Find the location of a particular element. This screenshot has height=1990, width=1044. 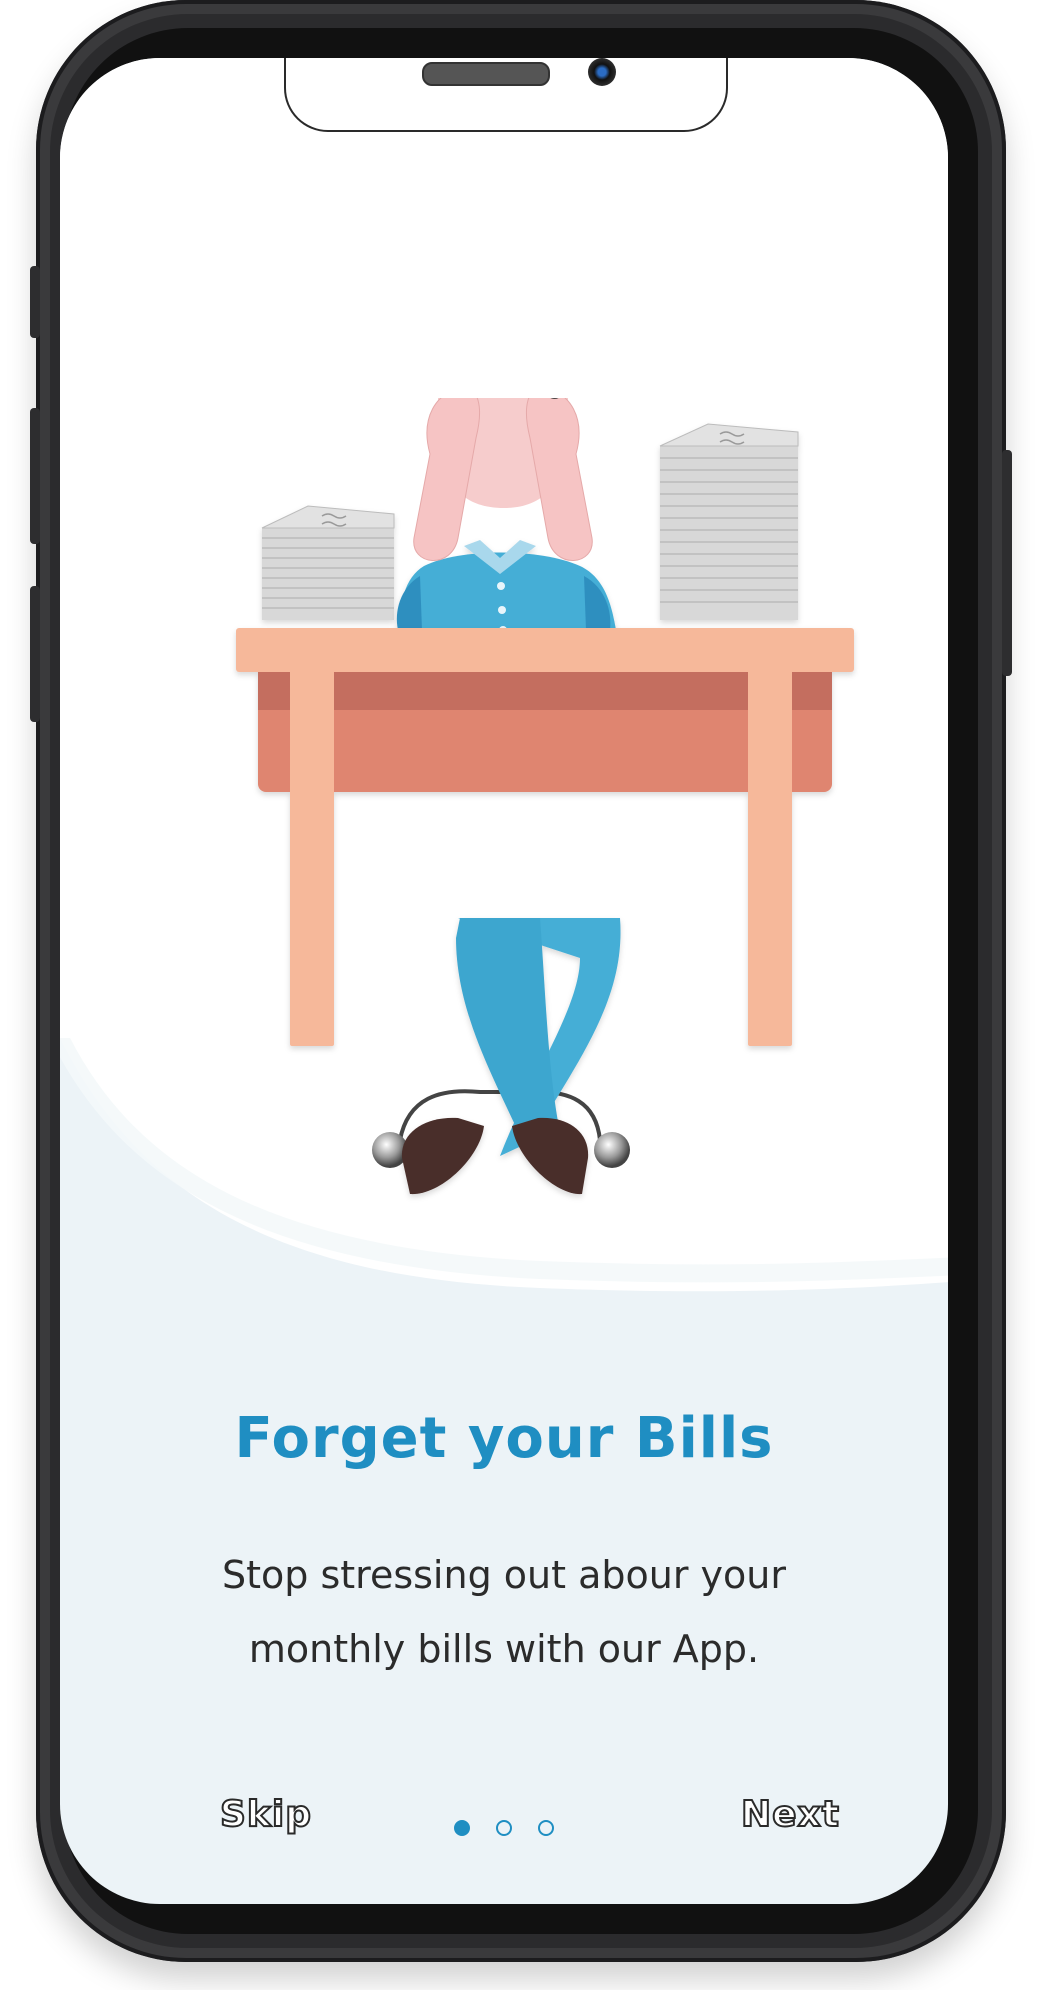

paper-stack-left is located at coordinates (328, 562).